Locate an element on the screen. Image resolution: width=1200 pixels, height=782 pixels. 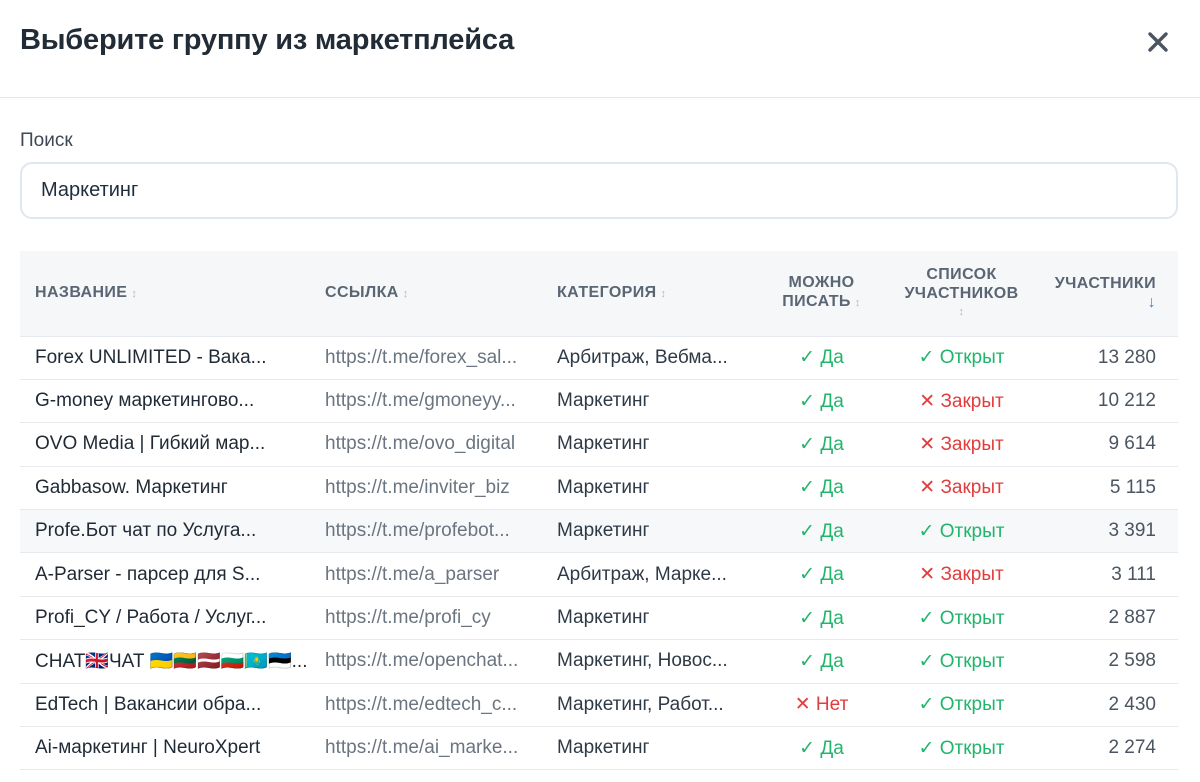
row-participants-count: 2 598 is located at coordinates (1132, 661).